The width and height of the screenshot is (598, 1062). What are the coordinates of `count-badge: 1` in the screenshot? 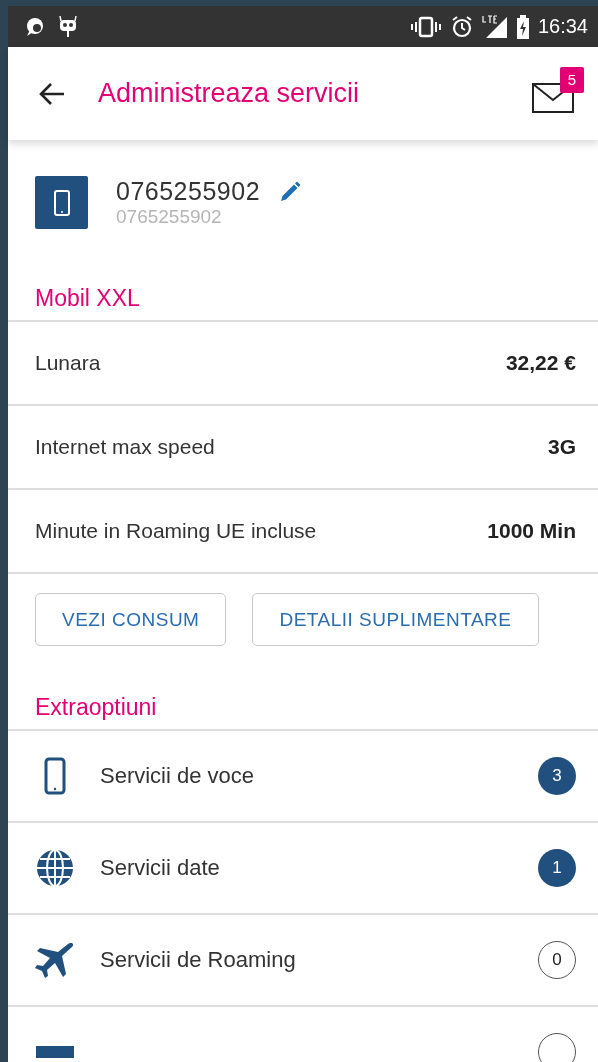 It's located at (557, 868).